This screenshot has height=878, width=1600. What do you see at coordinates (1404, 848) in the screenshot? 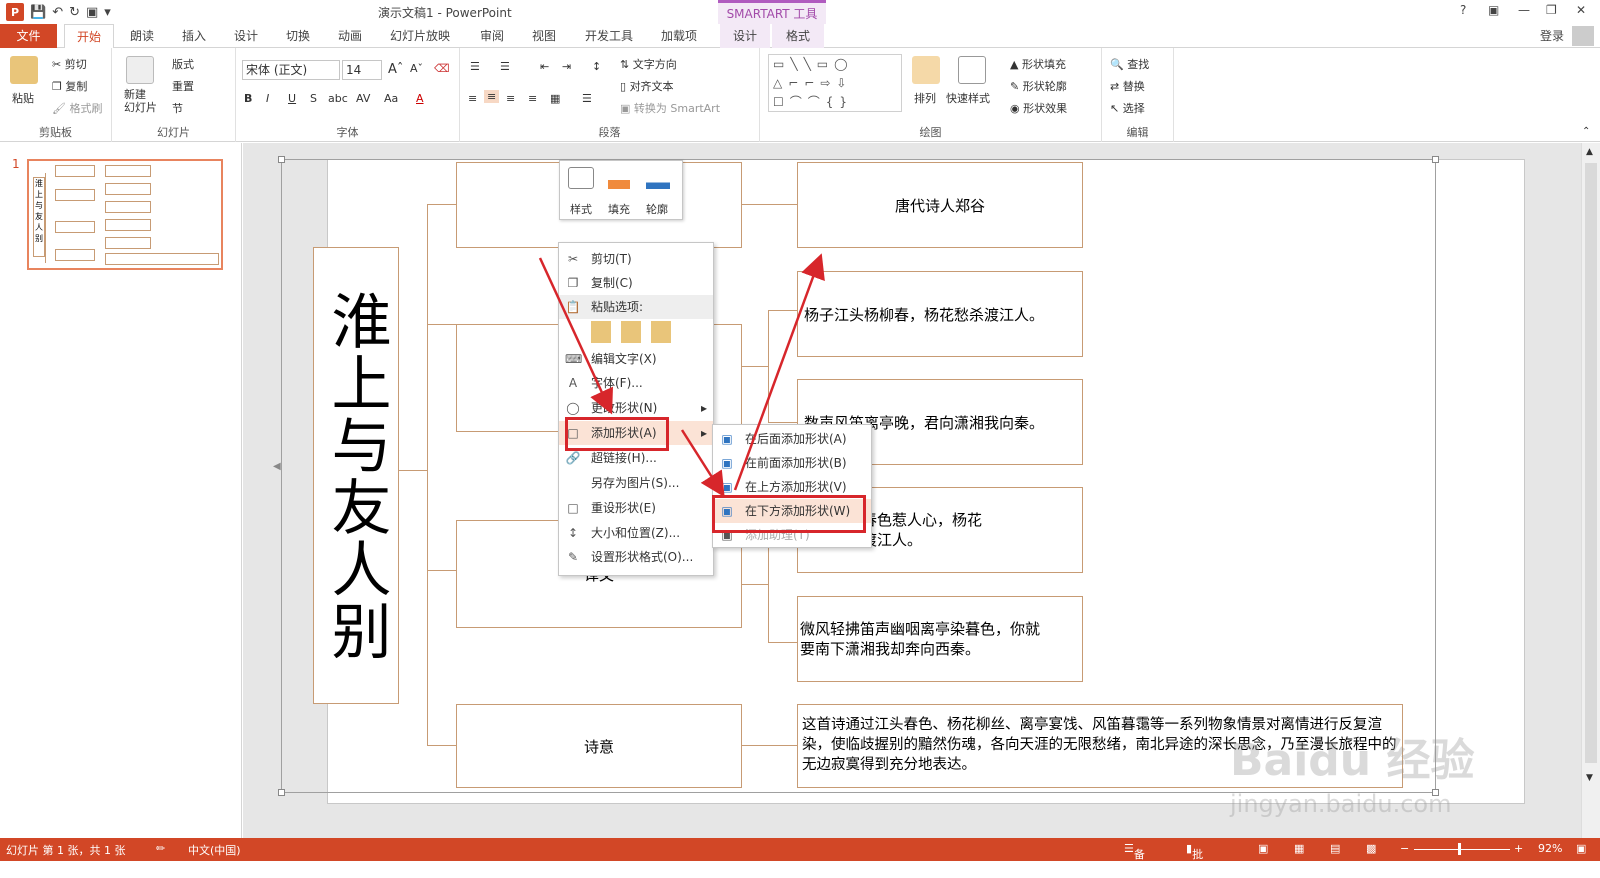
I see `zoom-out-icon: −` at bounding box center [1404, 848].